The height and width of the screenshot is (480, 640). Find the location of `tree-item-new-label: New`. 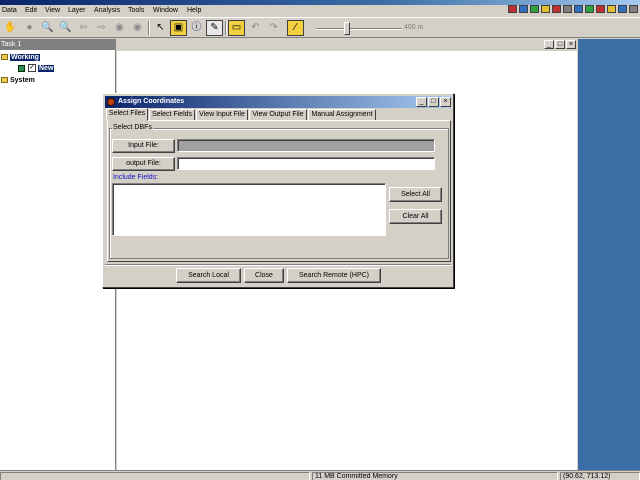

tree-item-new-label: New is located at coordinates (46, 68).